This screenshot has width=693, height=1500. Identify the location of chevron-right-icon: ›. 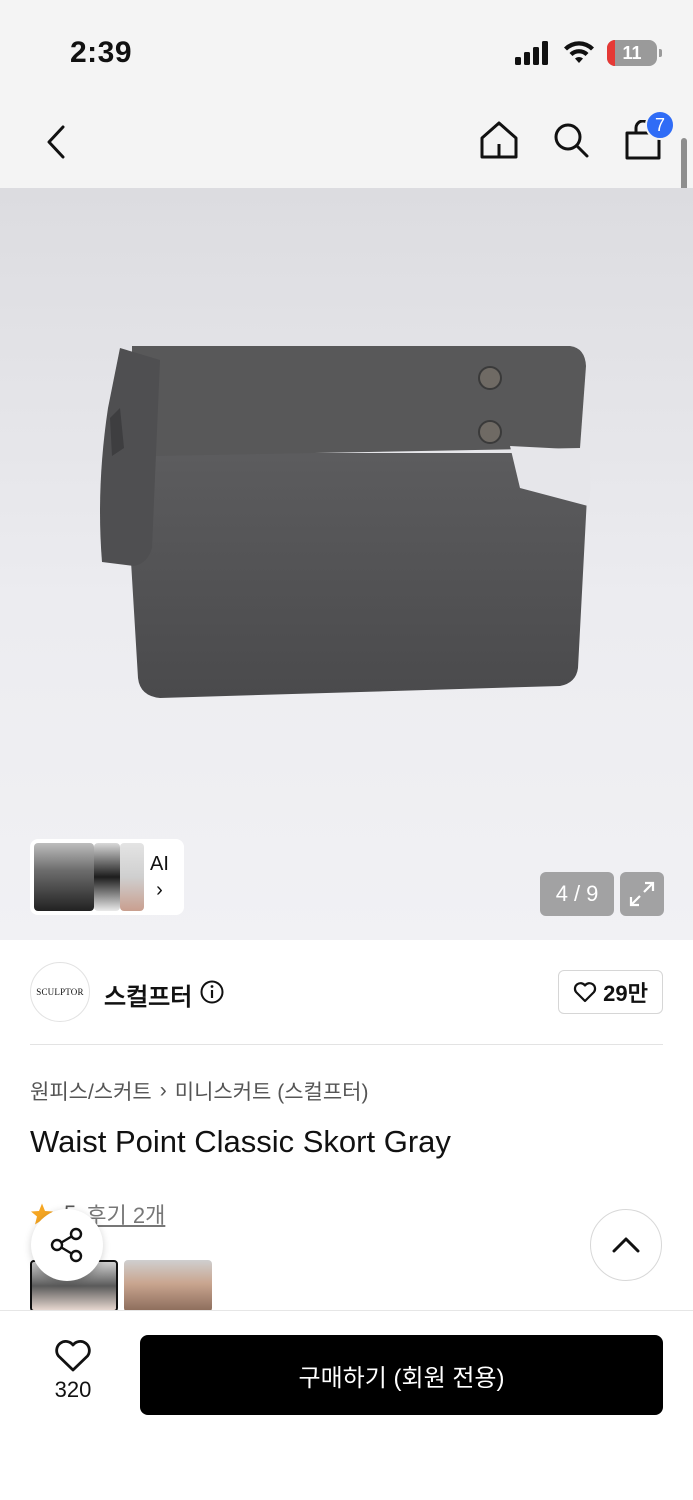
(159, 890).